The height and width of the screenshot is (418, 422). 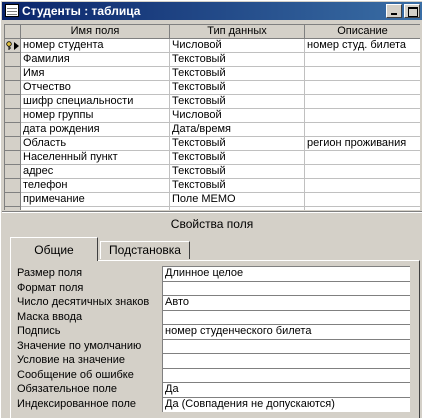 I want to click on column-header-field-name: Имя поля, so click(x=95, y=32).